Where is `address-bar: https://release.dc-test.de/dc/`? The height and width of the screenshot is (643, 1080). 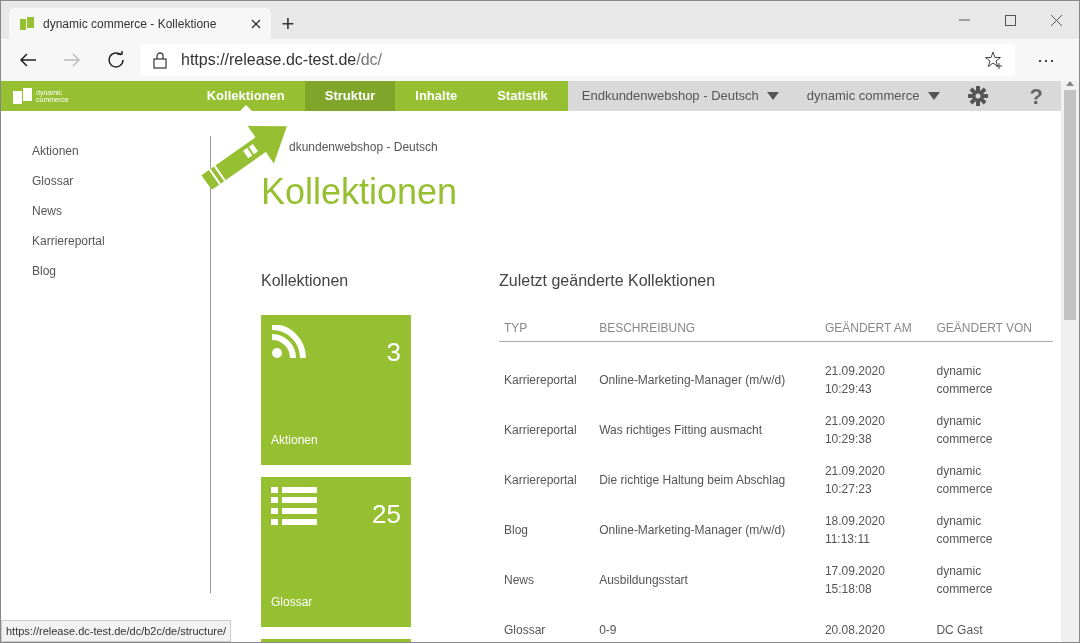 address-bar: https://release.dc-test.de/dc/ is located at coordinates (578, 60).